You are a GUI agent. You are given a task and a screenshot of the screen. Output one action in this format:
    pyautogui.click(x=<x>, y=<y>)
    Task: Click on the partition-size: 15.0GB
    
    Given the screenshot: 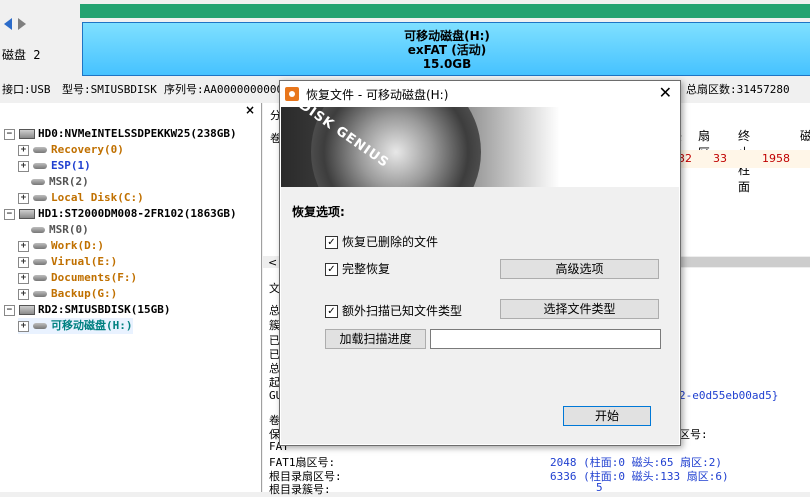 What is the action you would take?
    pyautogui.click(x=447, y=64)
    